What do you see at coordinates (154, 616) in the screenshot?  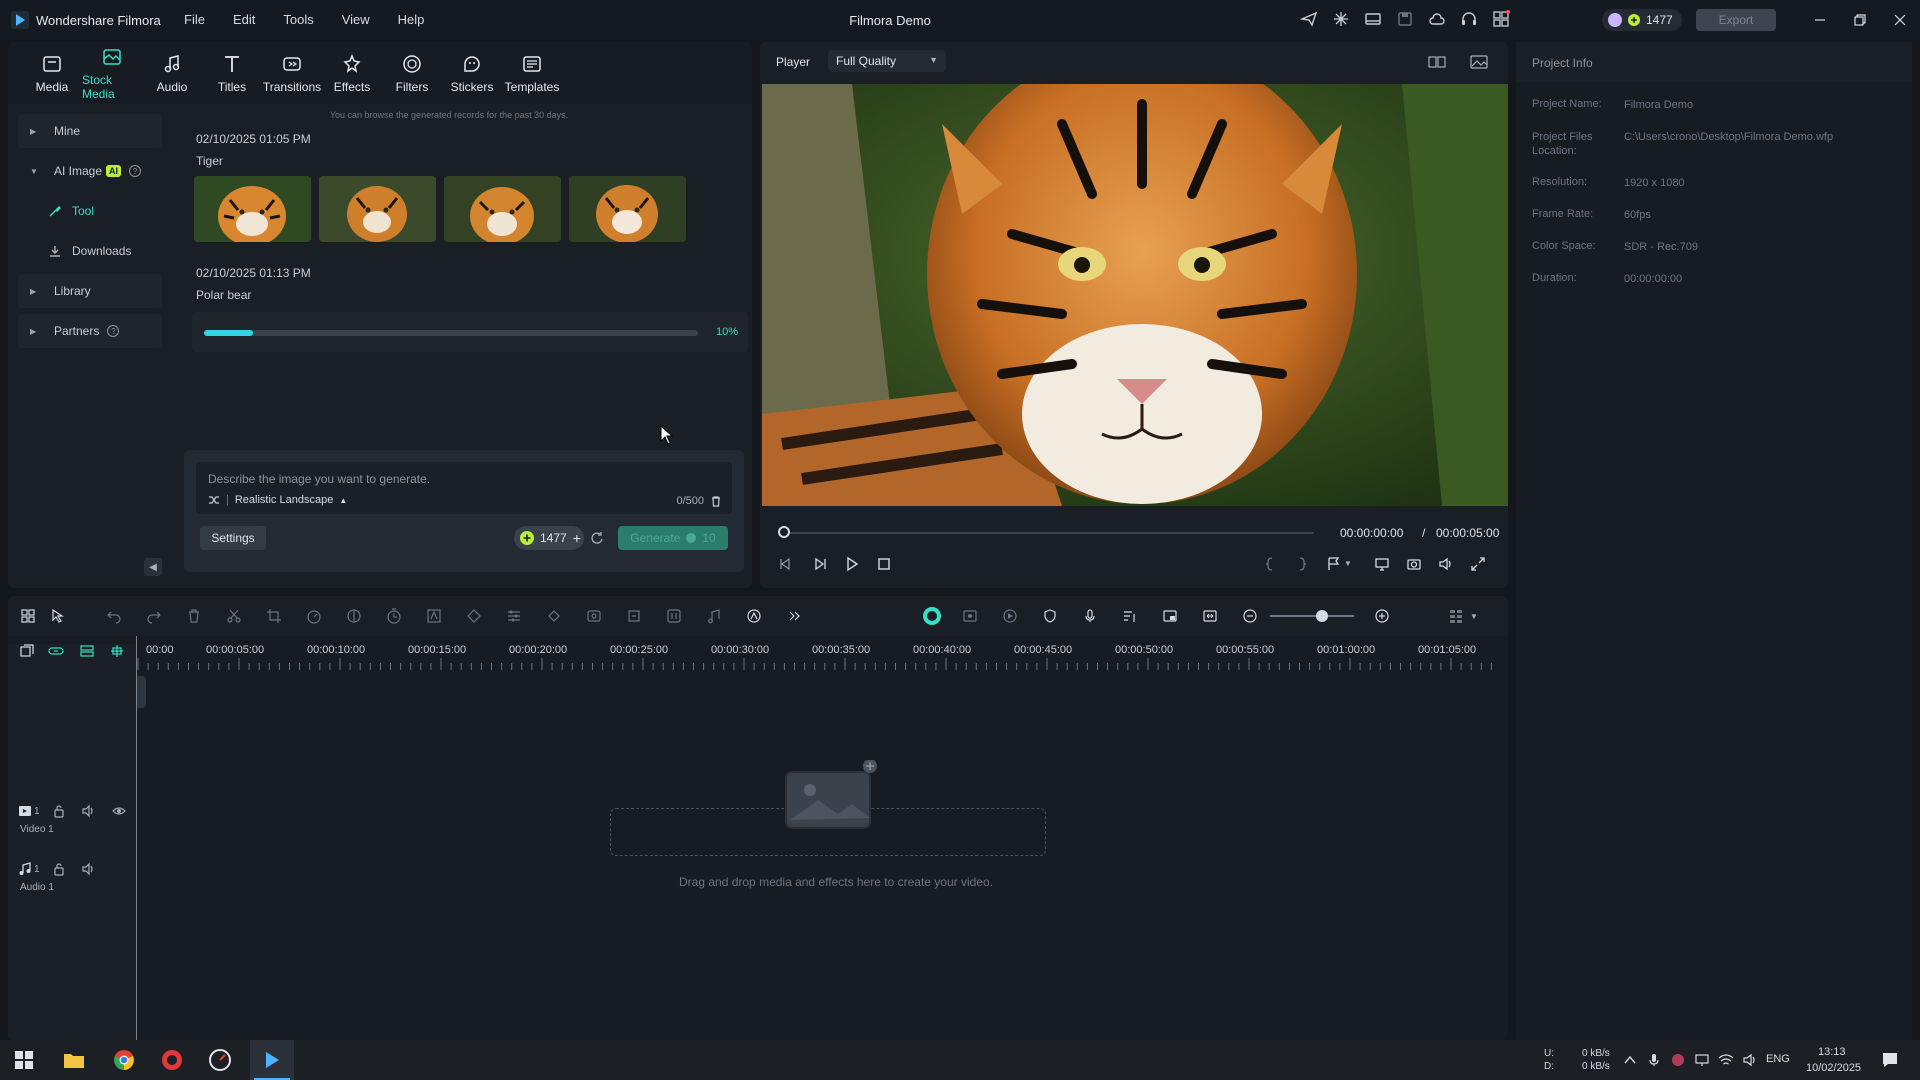 I see `redo-icon` at bounding box center [154, 616].